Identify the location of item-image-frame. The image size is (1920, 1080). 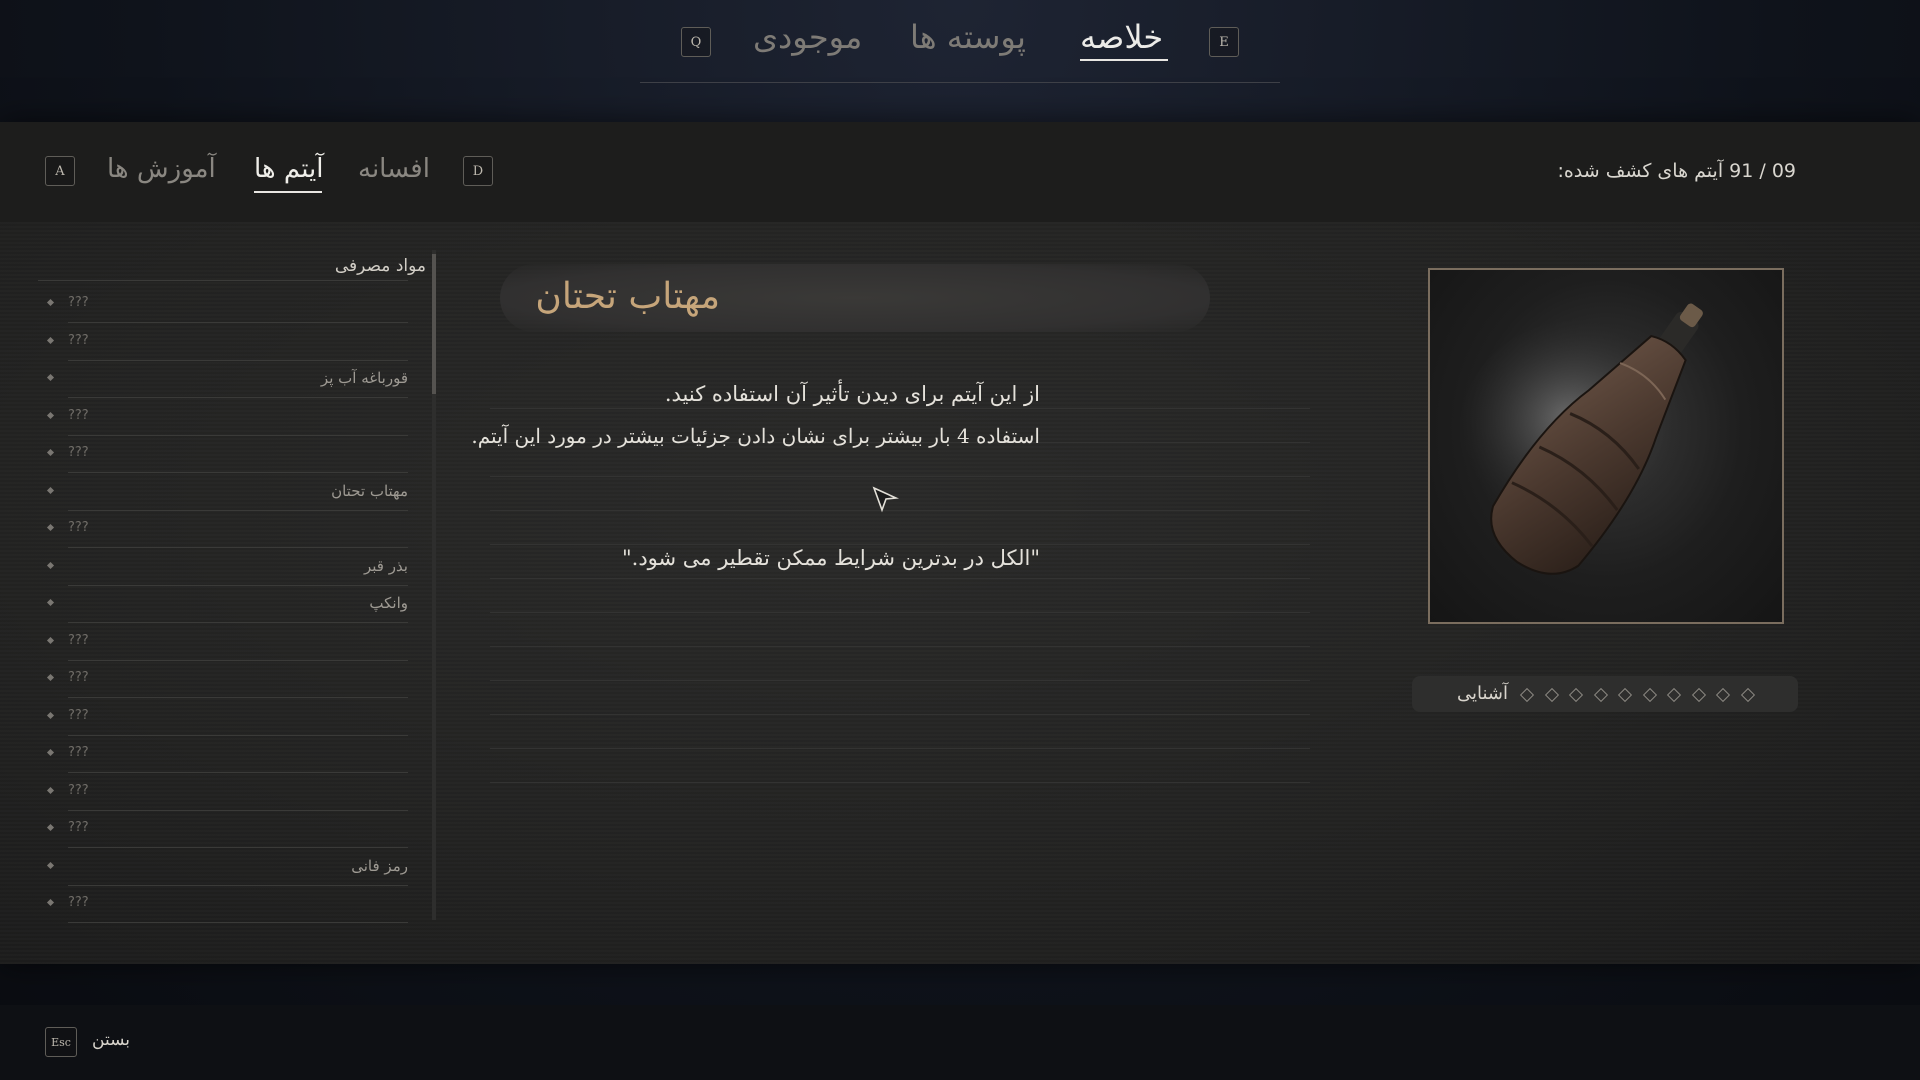
(1606, 446).